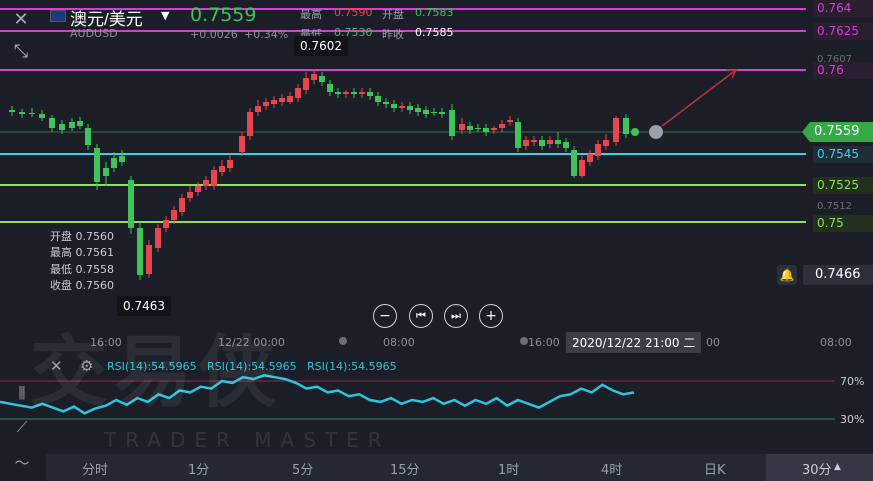  What do you see at coordinates (385, 316) in the screenshot?
I see `zoom-out-button: −` at bounding box center [385, 316].